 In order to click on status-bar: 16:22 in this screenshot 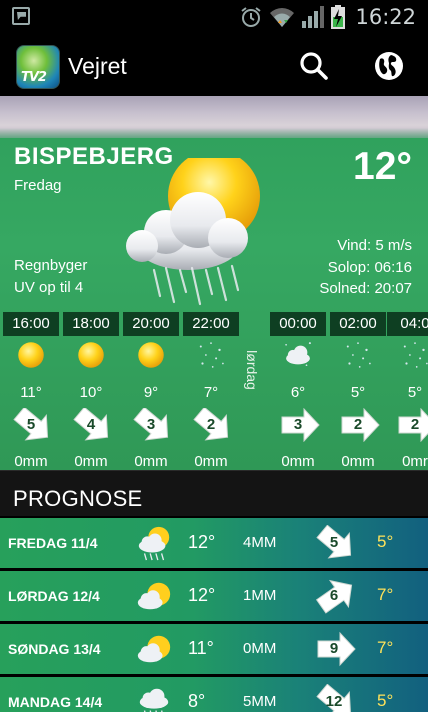, I will do `click(214, 17)`.